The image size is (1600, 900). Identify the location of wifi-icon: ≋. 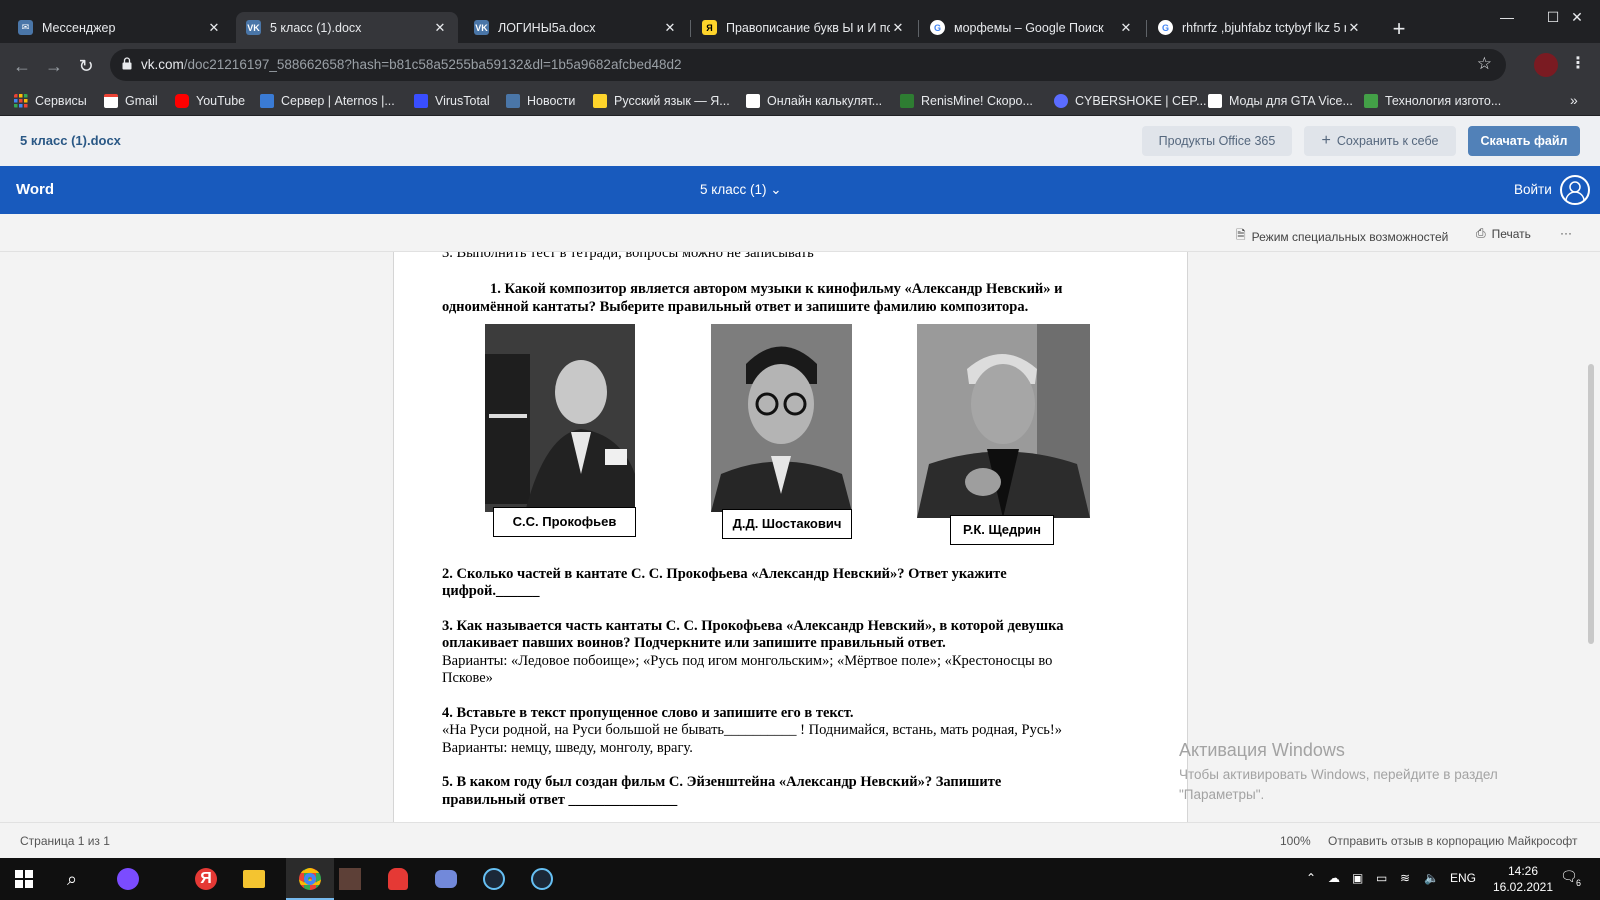
(1405, 878).